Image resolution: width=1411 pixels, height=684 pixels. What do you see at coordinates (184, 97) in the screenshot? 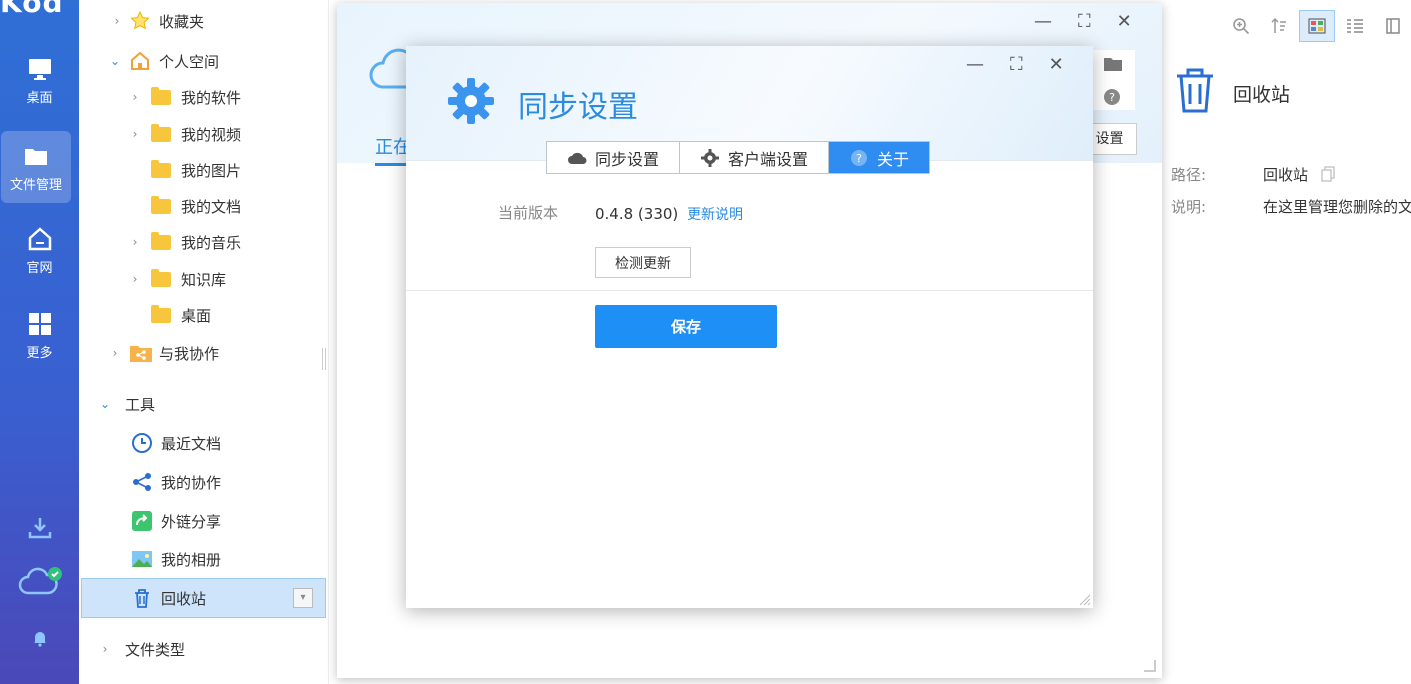
I see `tree-item-folder: › 我的软件` at bounding box center [184, 97].